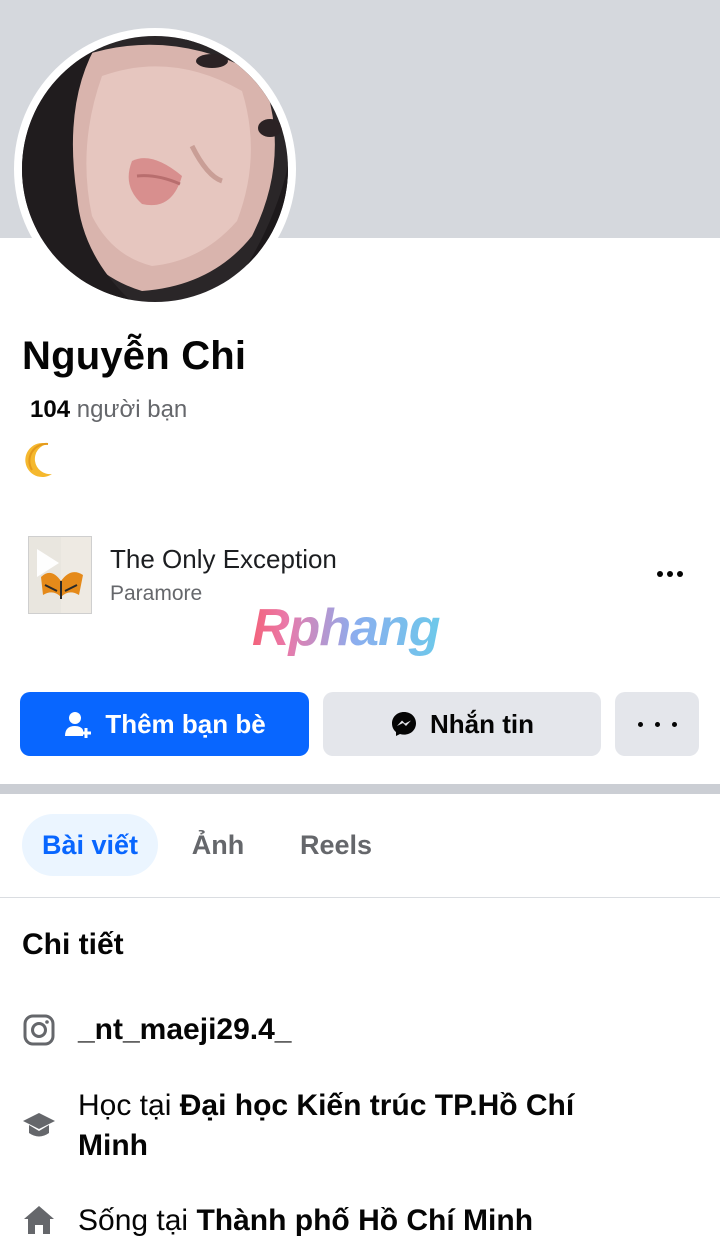  What do you see at coordinates (346, 628) in the screenshot?
I see `watermark: Rphang` at bounding box center [346, 628].